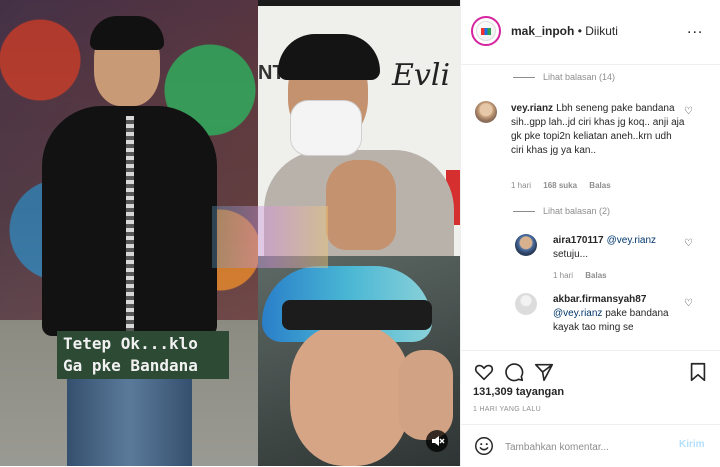 The height and width of the screenshot is (467, 720). I want to click on person-bottom-hand, so click(425, 395).